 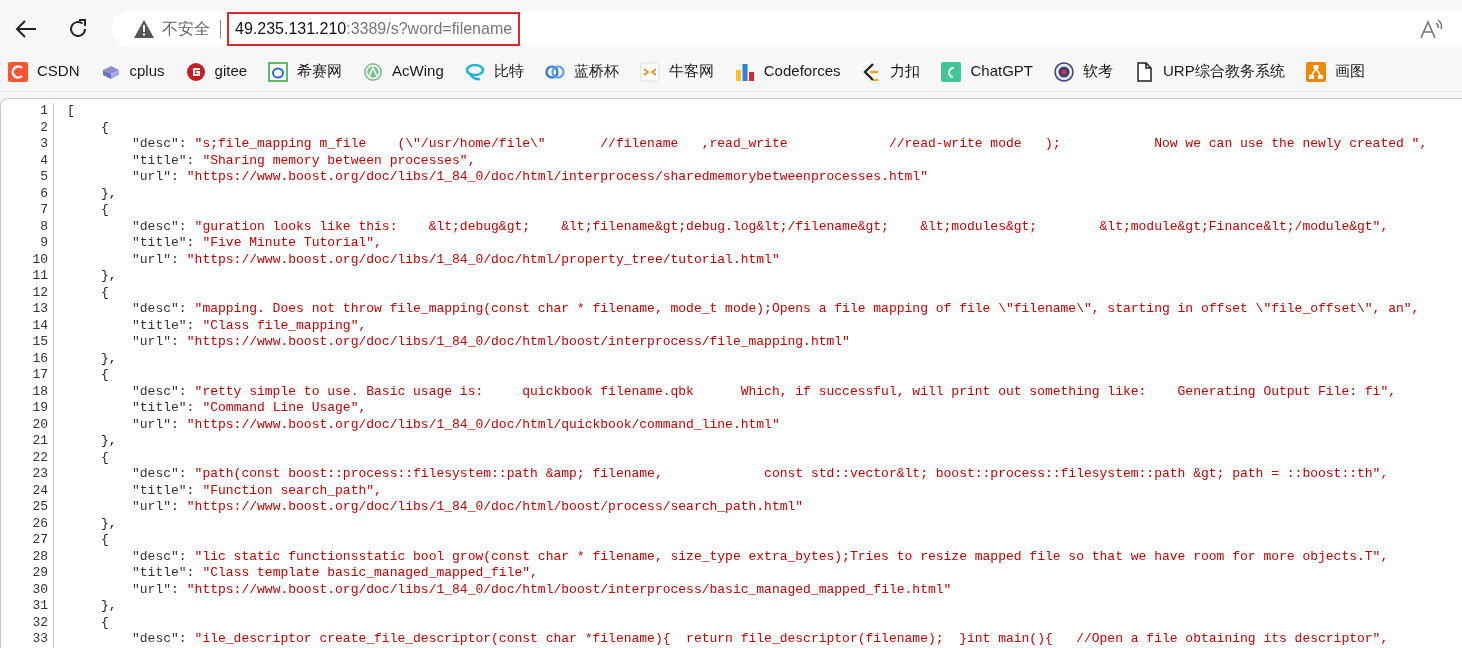 I want to click on line-number: 5, so click(x=43, y=177).